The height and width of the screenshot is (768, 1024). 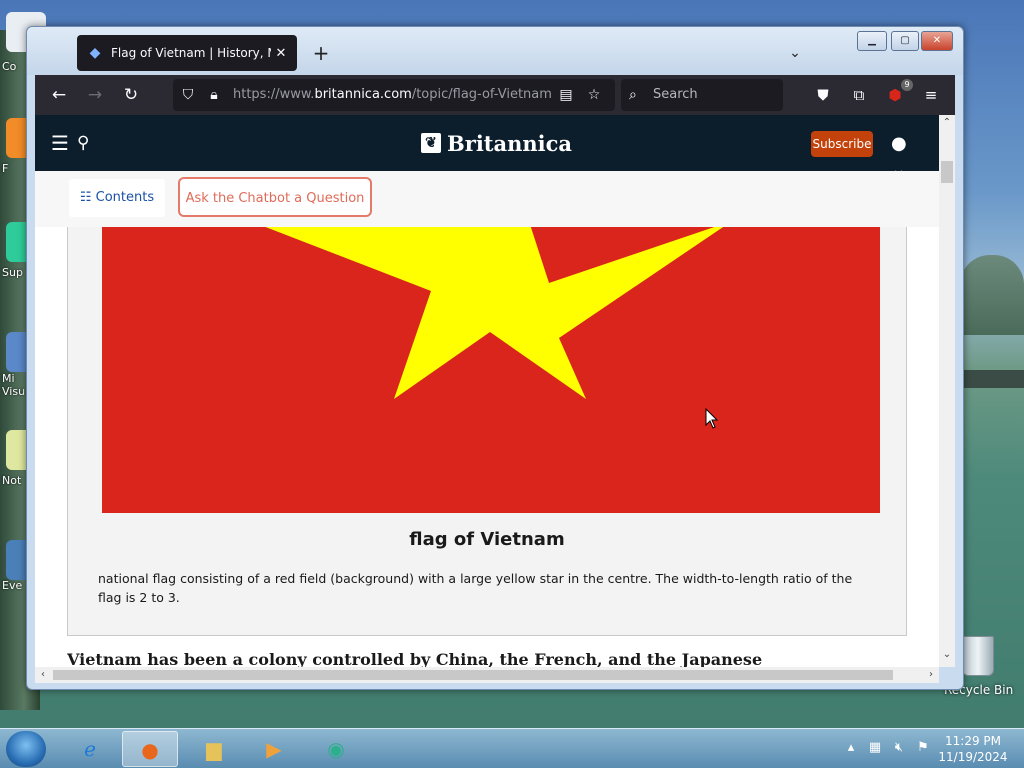 What do you see at coordinates (275, 197) in the screenshot?
I see `ask-chatbot-button: Ask the Chatbot a Question` at bounding box center [275, 197].